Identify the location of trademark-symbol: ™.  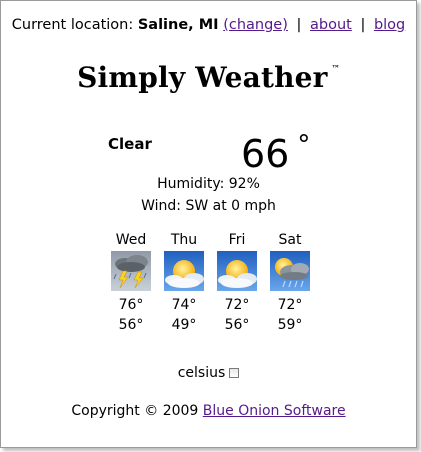
(335, 68).